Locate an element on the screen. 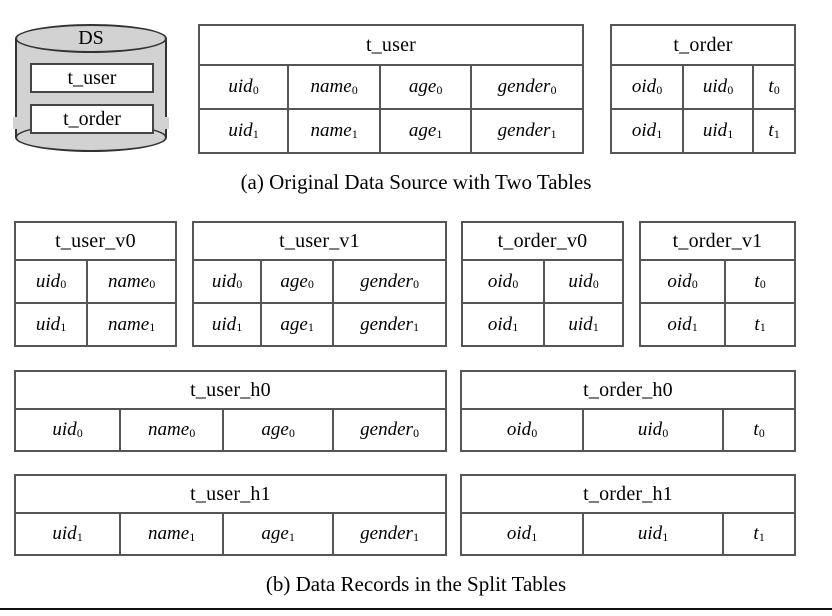 The width and height of the screenshot is (832, 616). table-row: uid 0 name 0 is located at coordinates (95, 281).